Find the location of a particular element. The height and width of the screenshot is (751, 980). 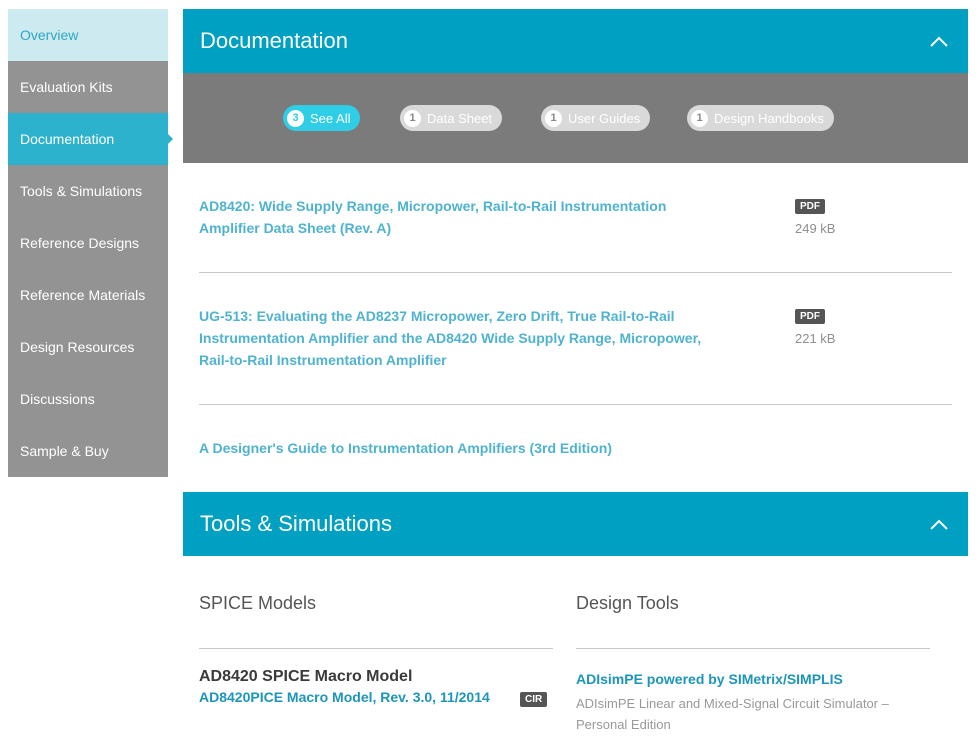

sidebar-item-reference-designs: Reference Designs is located at coordinates (88, 243).